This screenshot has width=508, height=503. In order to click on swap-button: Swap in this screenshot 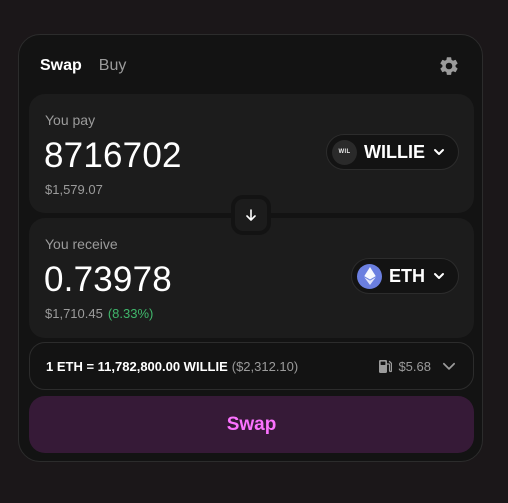, I will do `click(251, 424)`.